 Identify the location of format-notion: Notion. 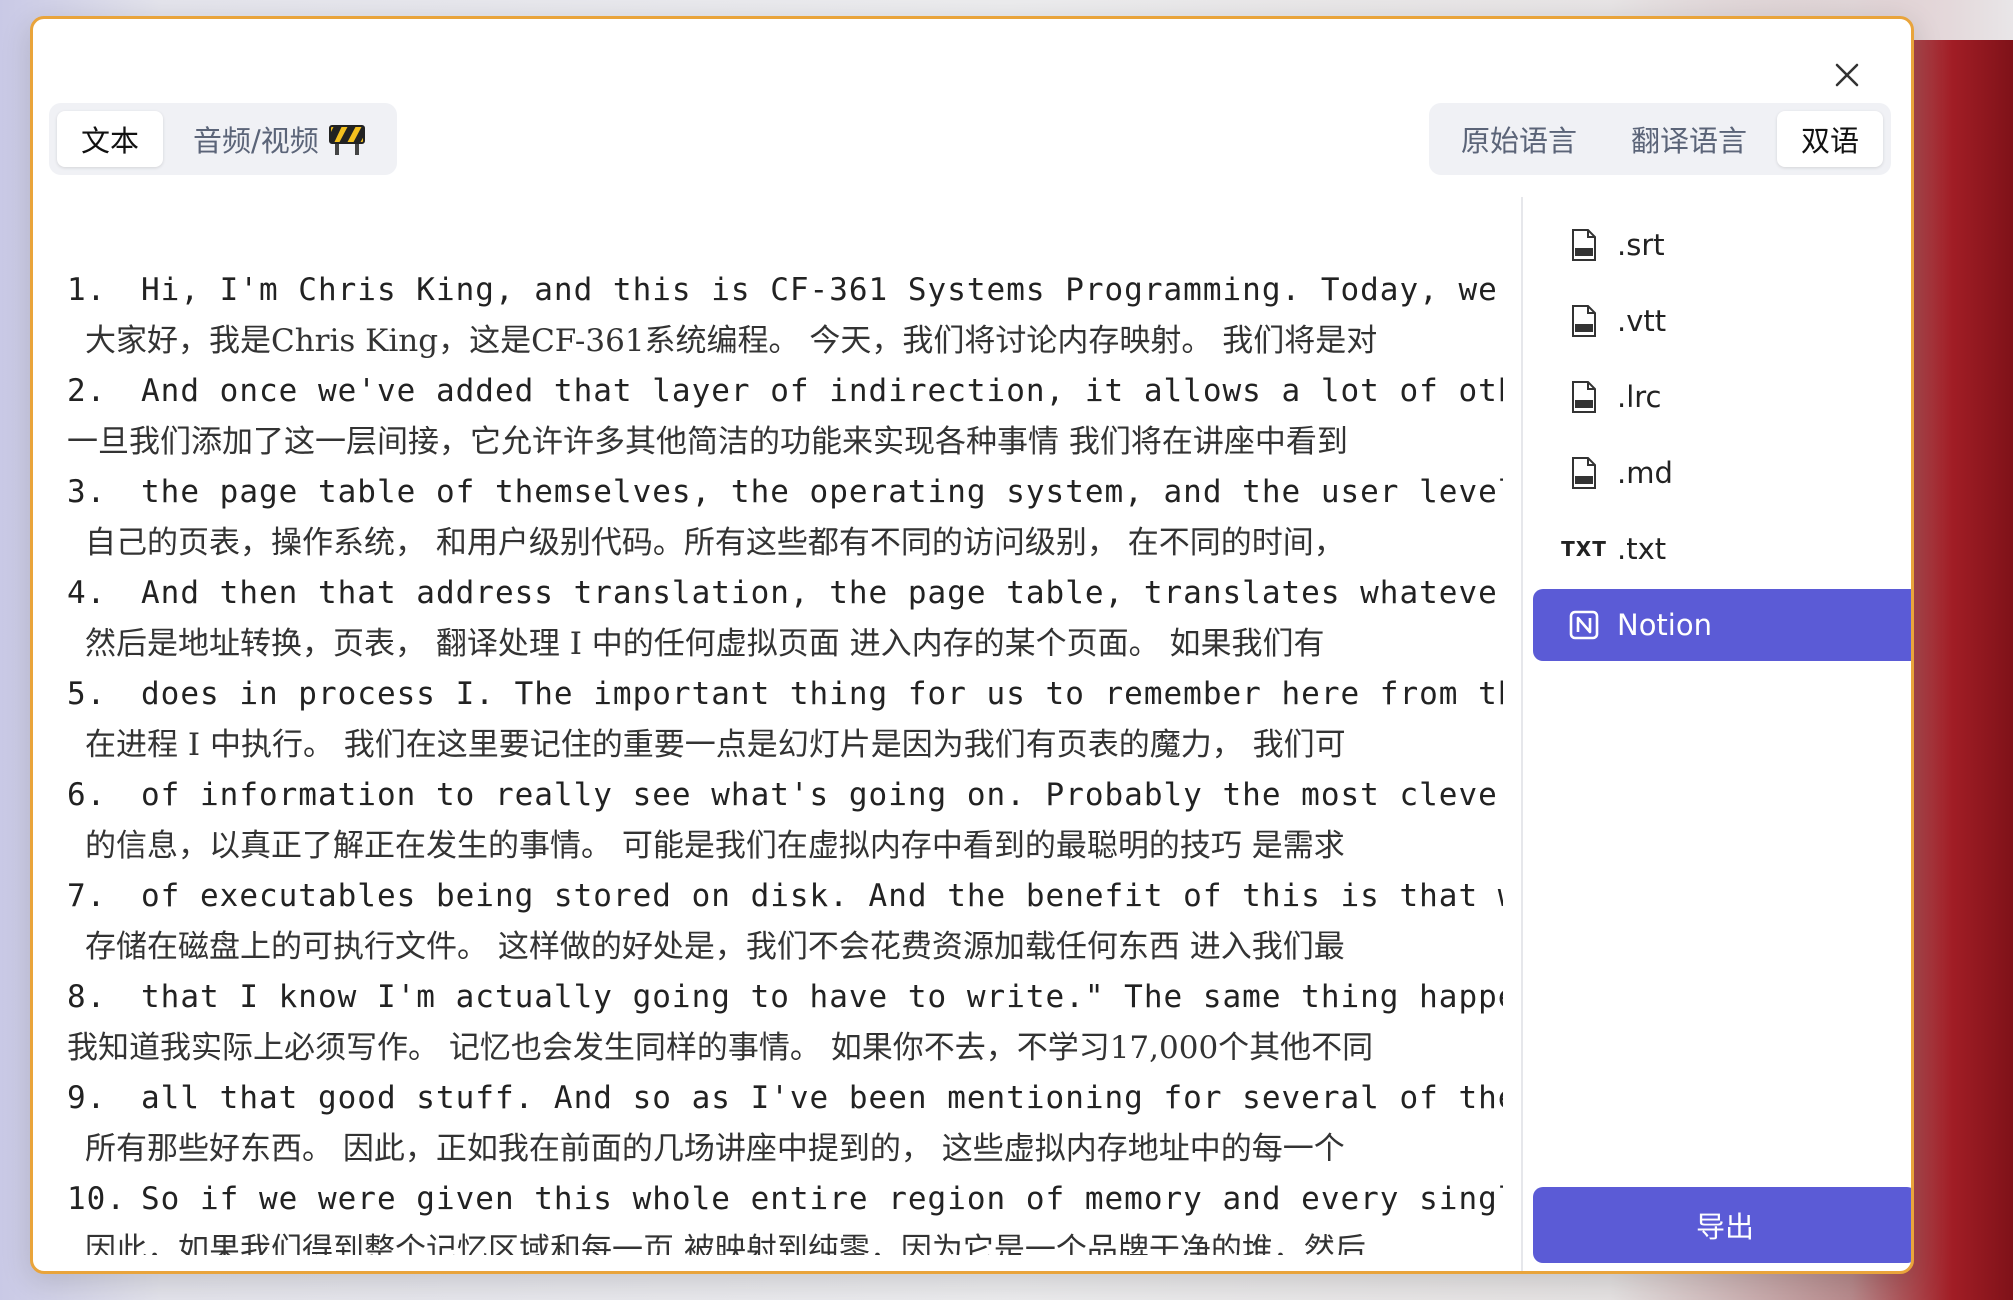
(1722, 625).